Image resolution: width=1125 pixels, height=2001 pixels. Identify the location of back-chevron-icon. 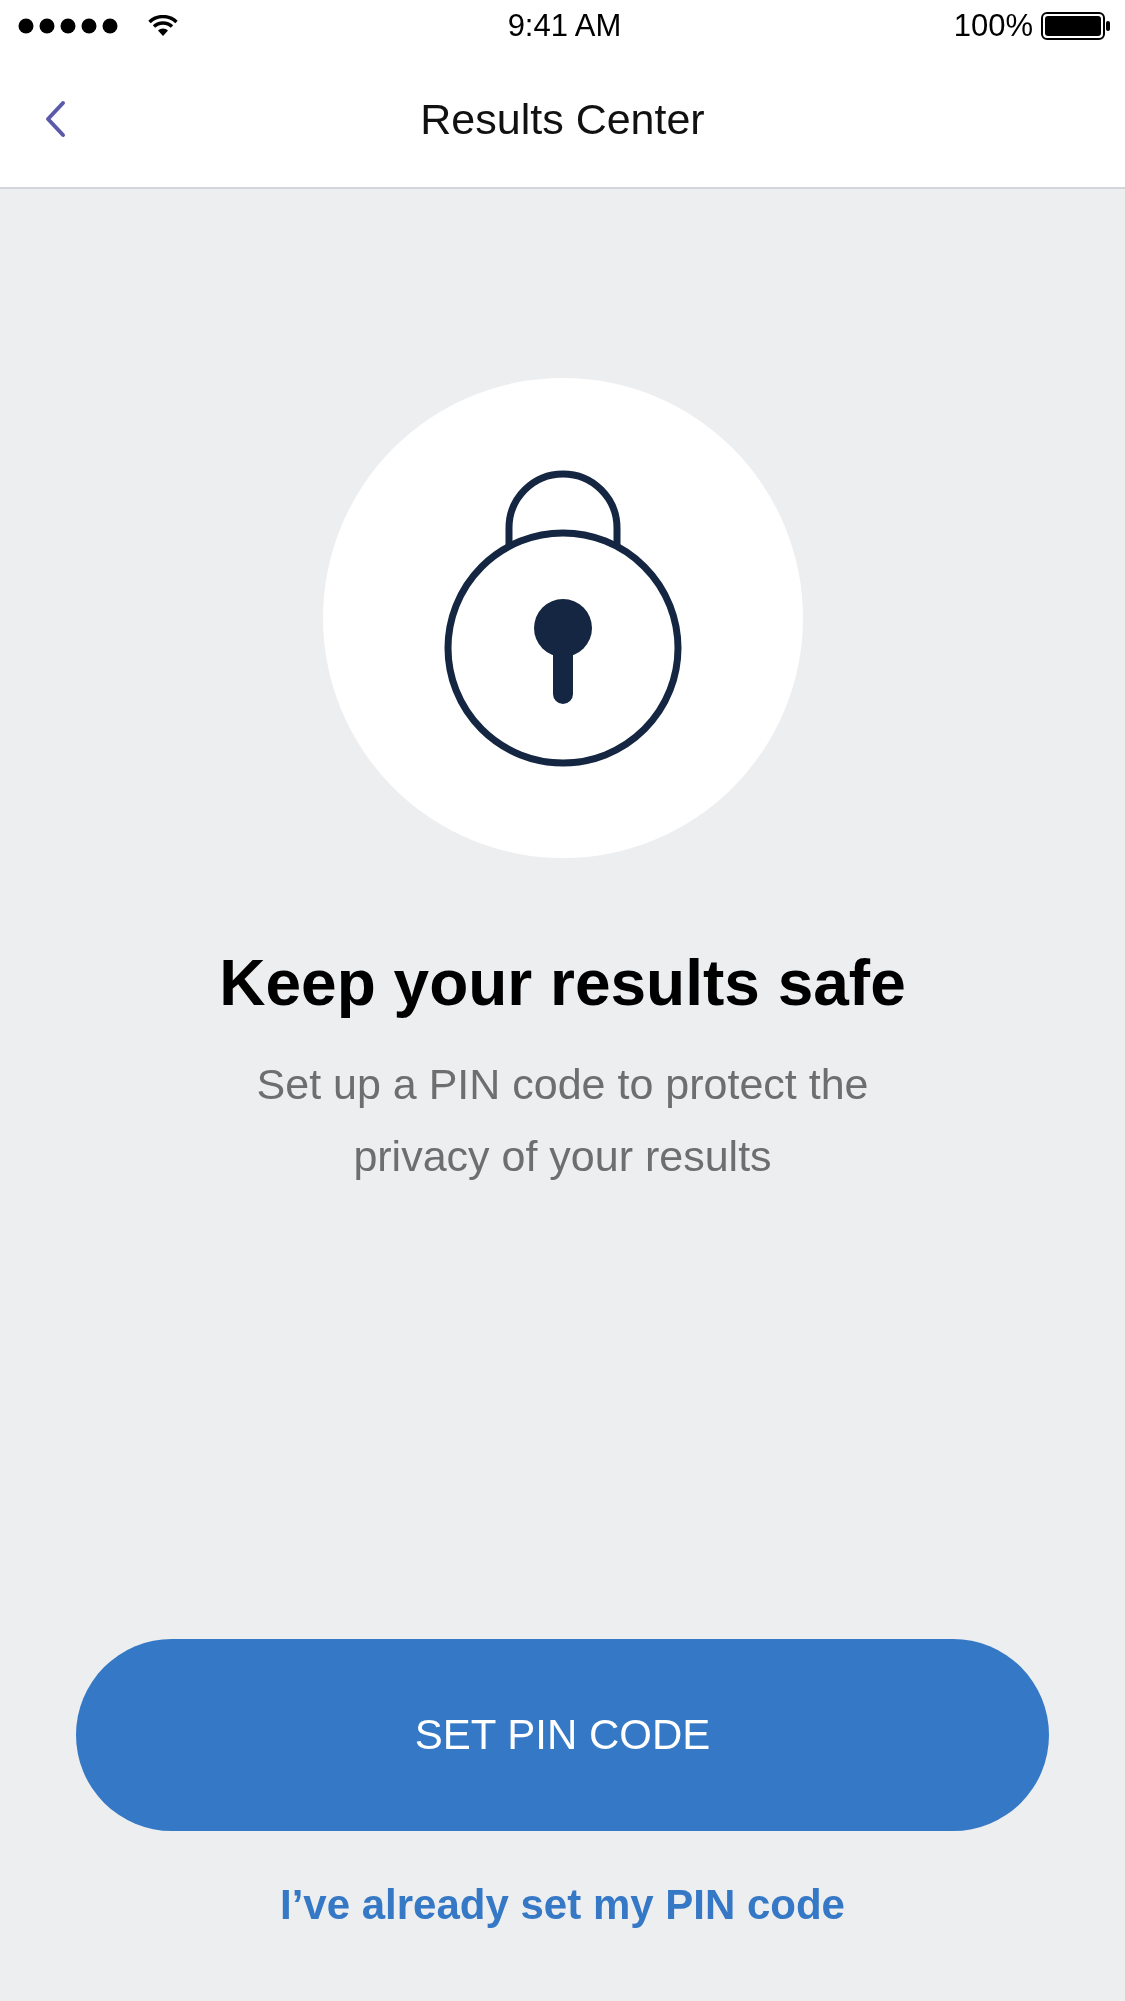
(55, 119).